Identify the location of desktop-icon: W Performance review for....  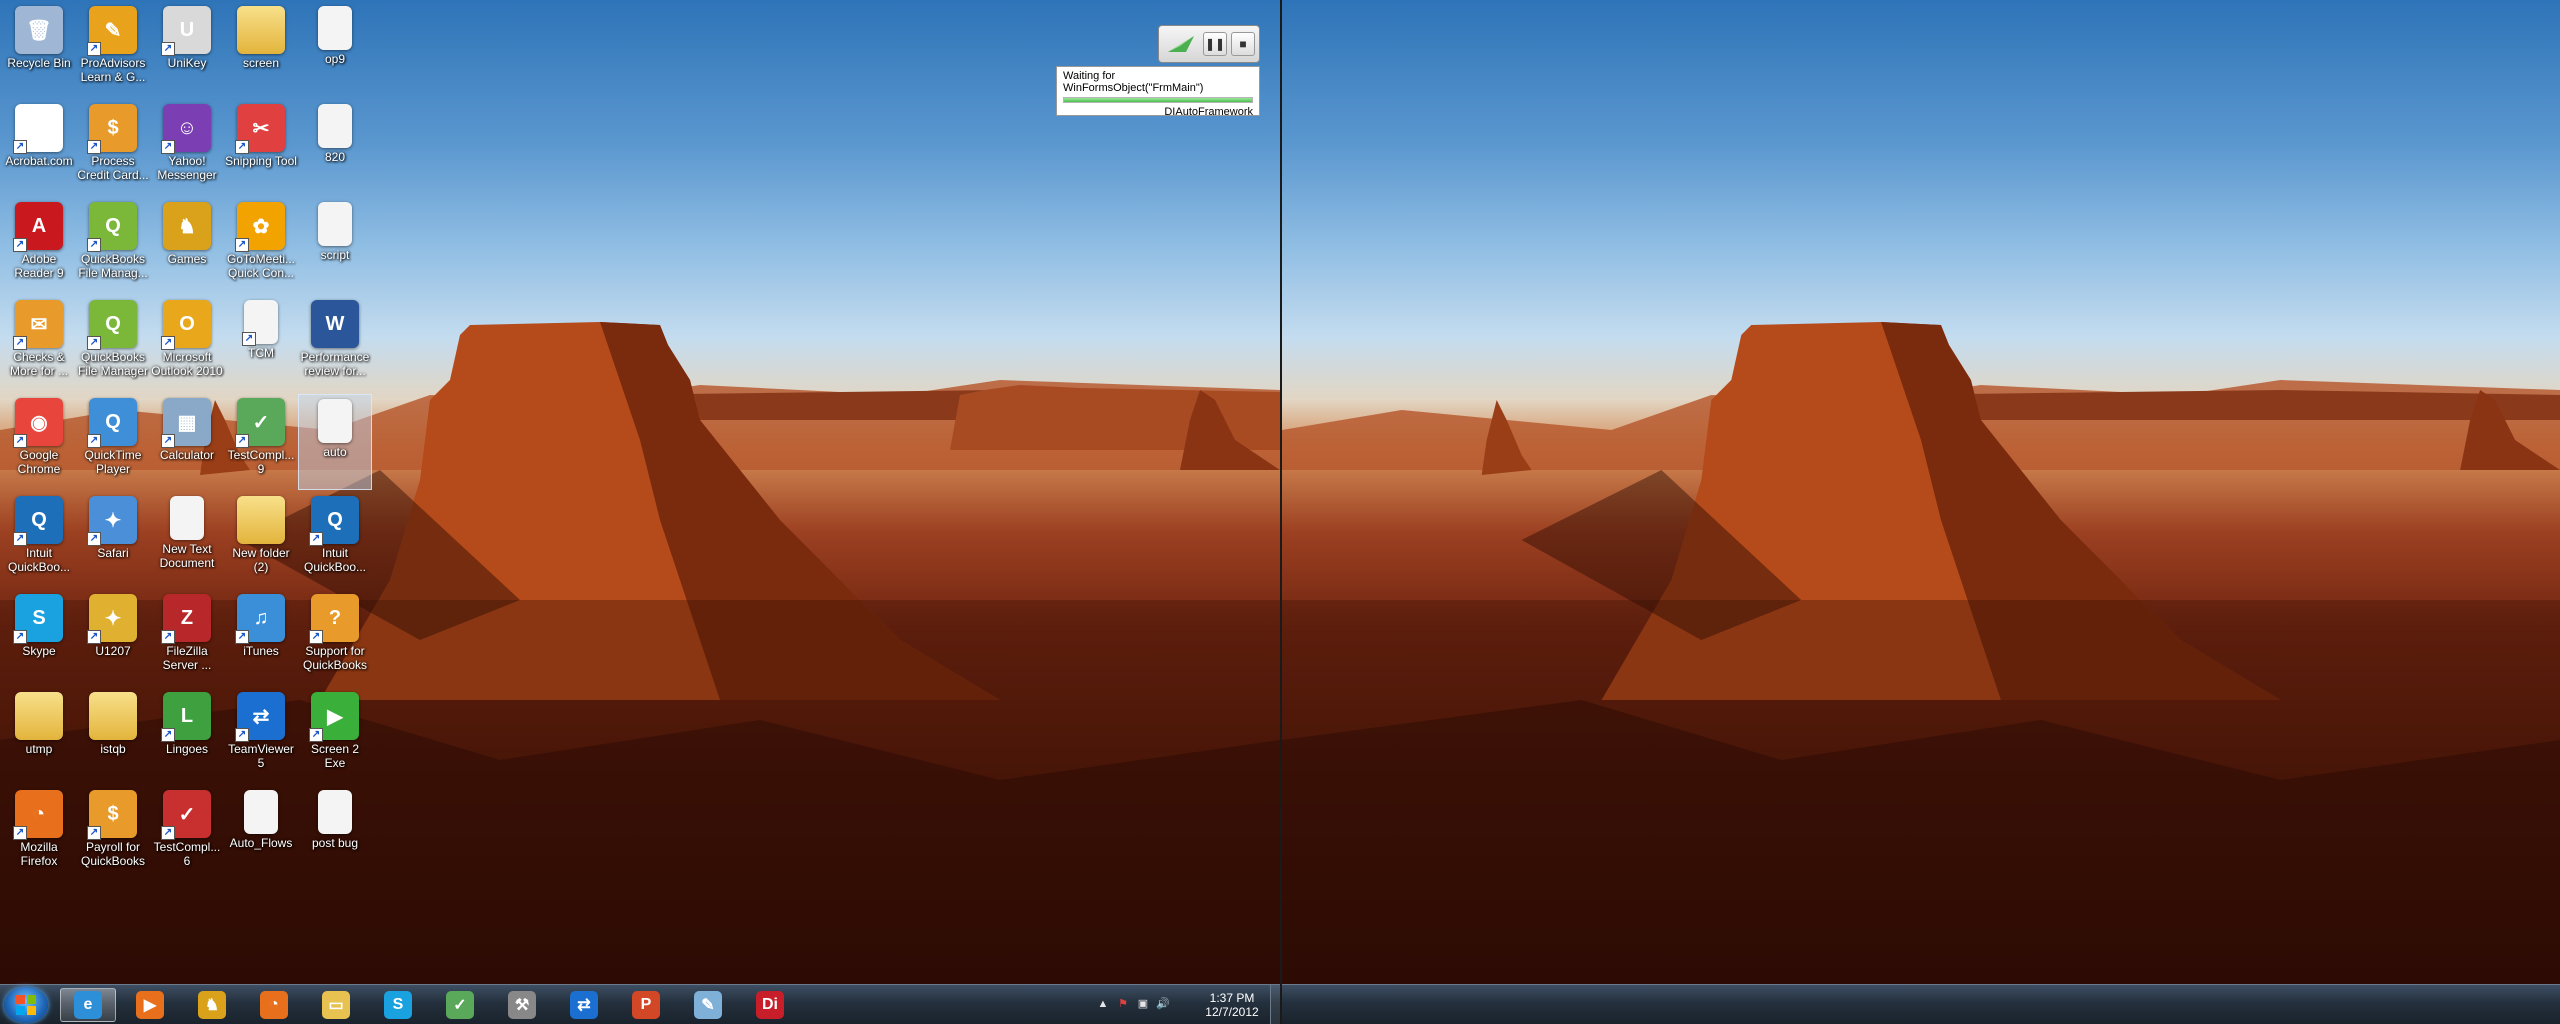
(335, 344).